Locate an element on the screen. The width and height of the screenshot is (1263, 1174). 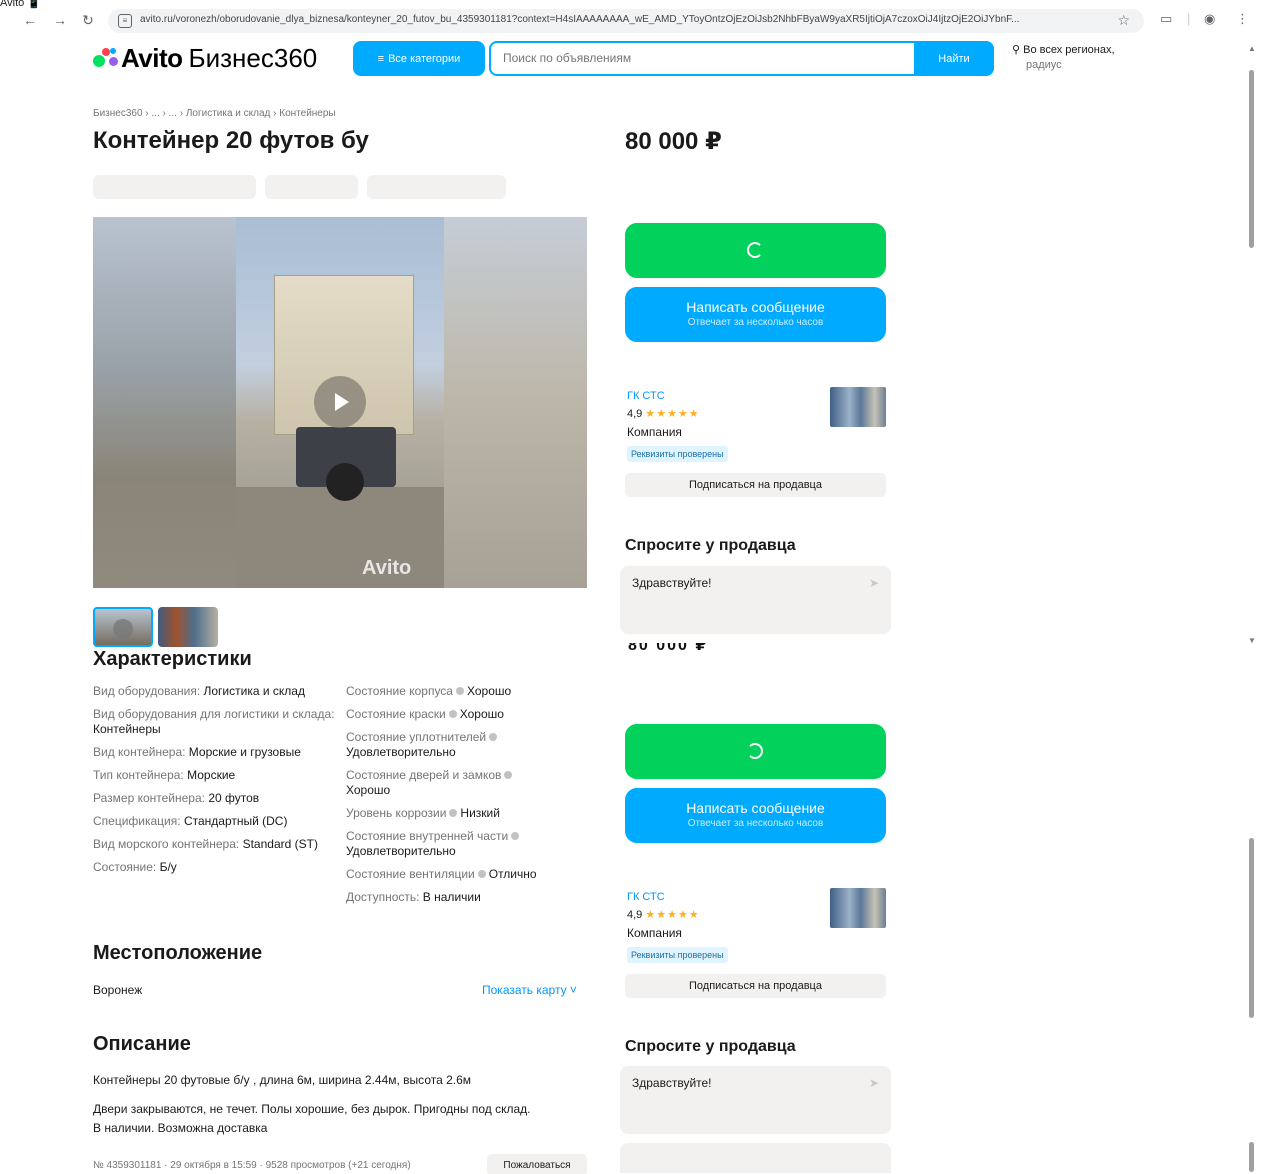
region-line1: Во всех регионах, is located at coordinates (1069, 50).